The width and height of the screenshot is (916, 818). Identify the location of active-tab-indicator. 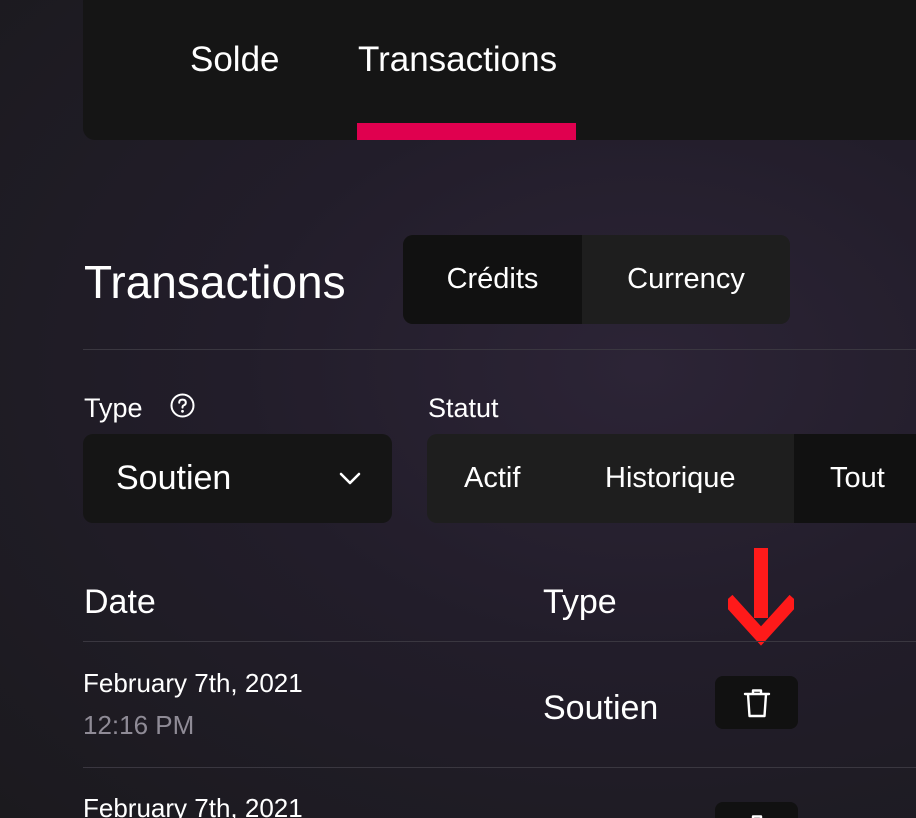
(466, 131).